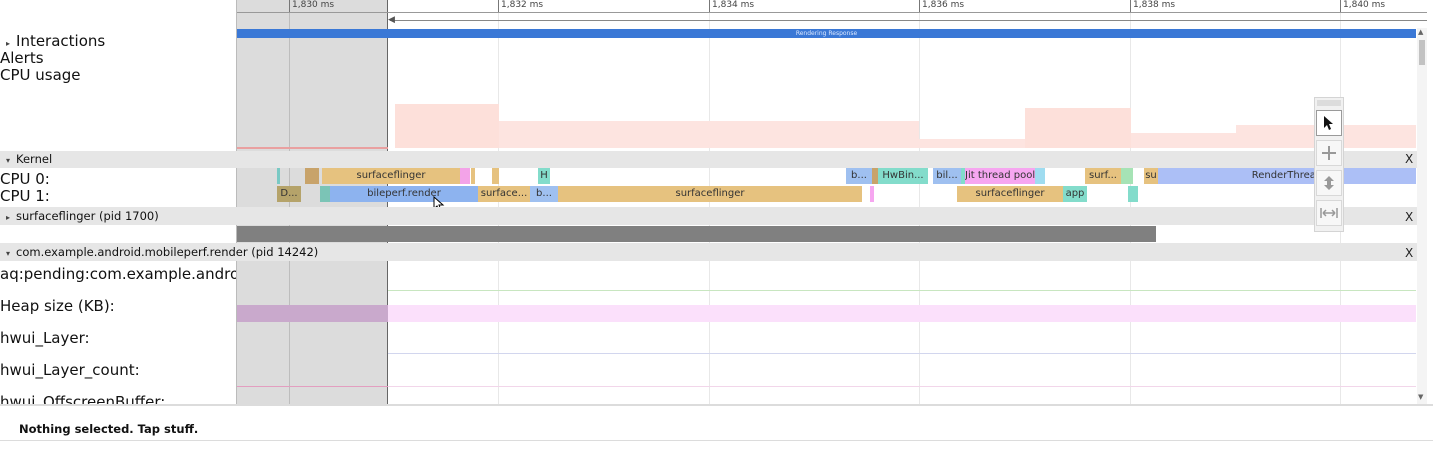 This screenshot has height=454, width=1433. Describe the element at coordinates (544, 176) in the screenshot. I see `cpu0-slice: H` at that location.